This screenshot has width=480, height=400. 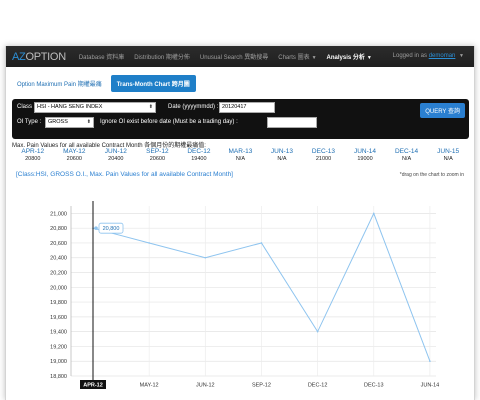 What do you see at coordinates (58, 214) in the screenshot?
I see `y-tick-label: 21,000` at bounding box center [58, 214].